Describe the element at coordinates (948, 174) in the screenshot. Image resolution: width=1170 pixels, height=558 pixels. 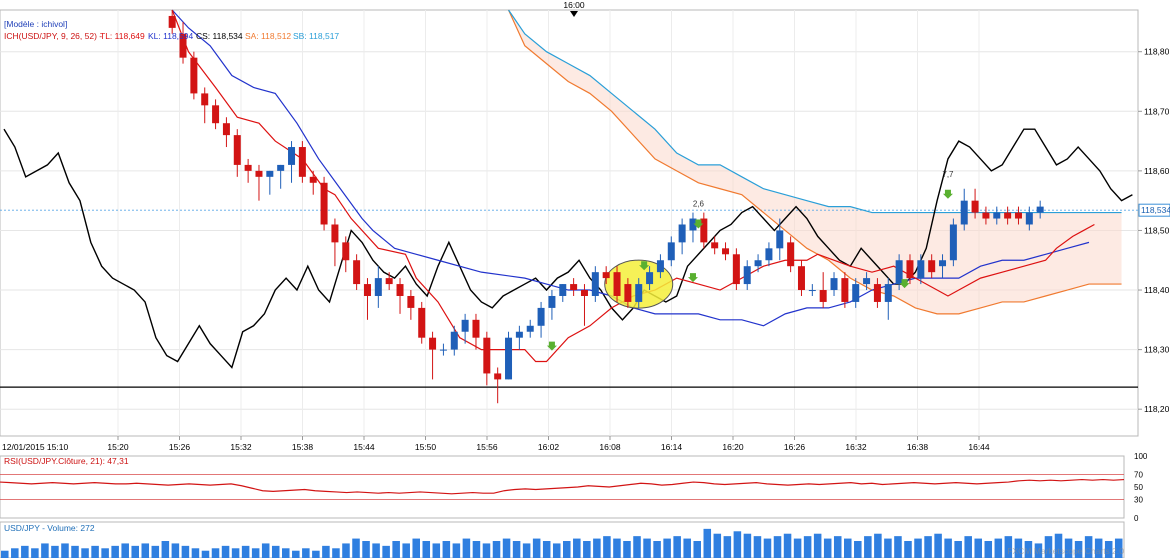
I see `annotation-label: 7,7` at that location.